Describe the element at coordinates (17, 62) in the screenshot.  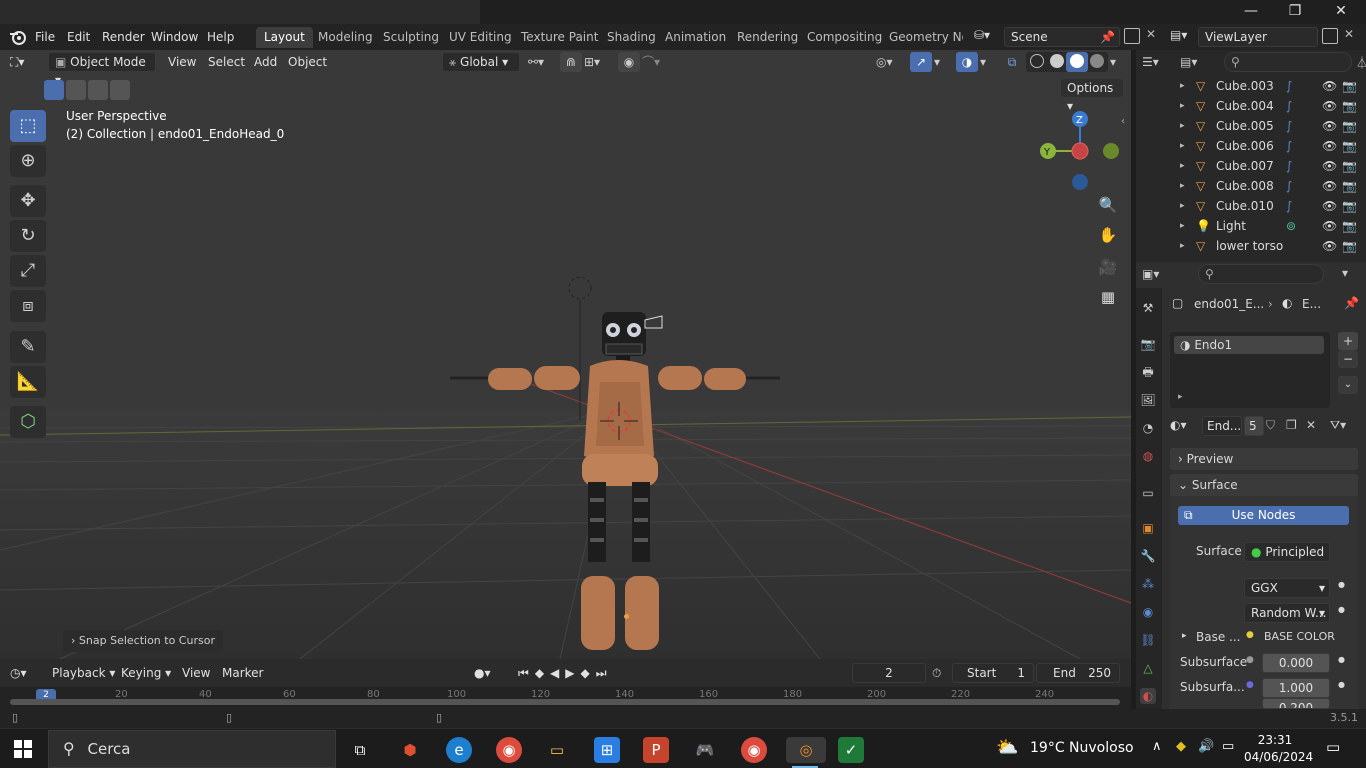
I see `editor-type-icon: ⛶▾` at that location.